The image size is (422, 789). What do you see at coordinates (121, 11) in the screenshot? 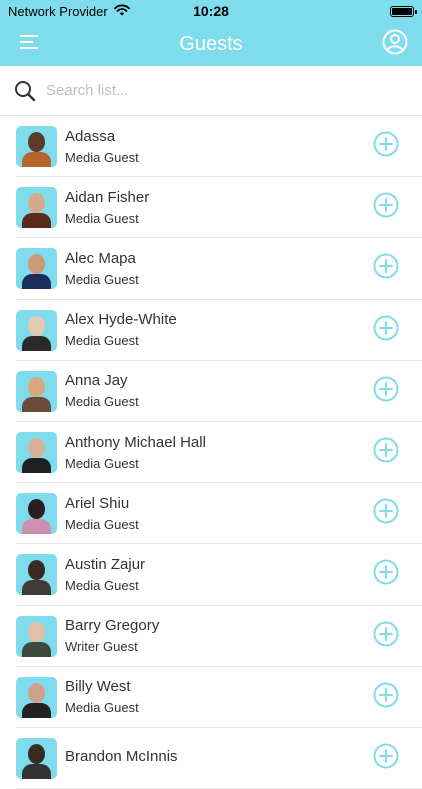
I see `wifi-icon` at bounding box center [121, 11].